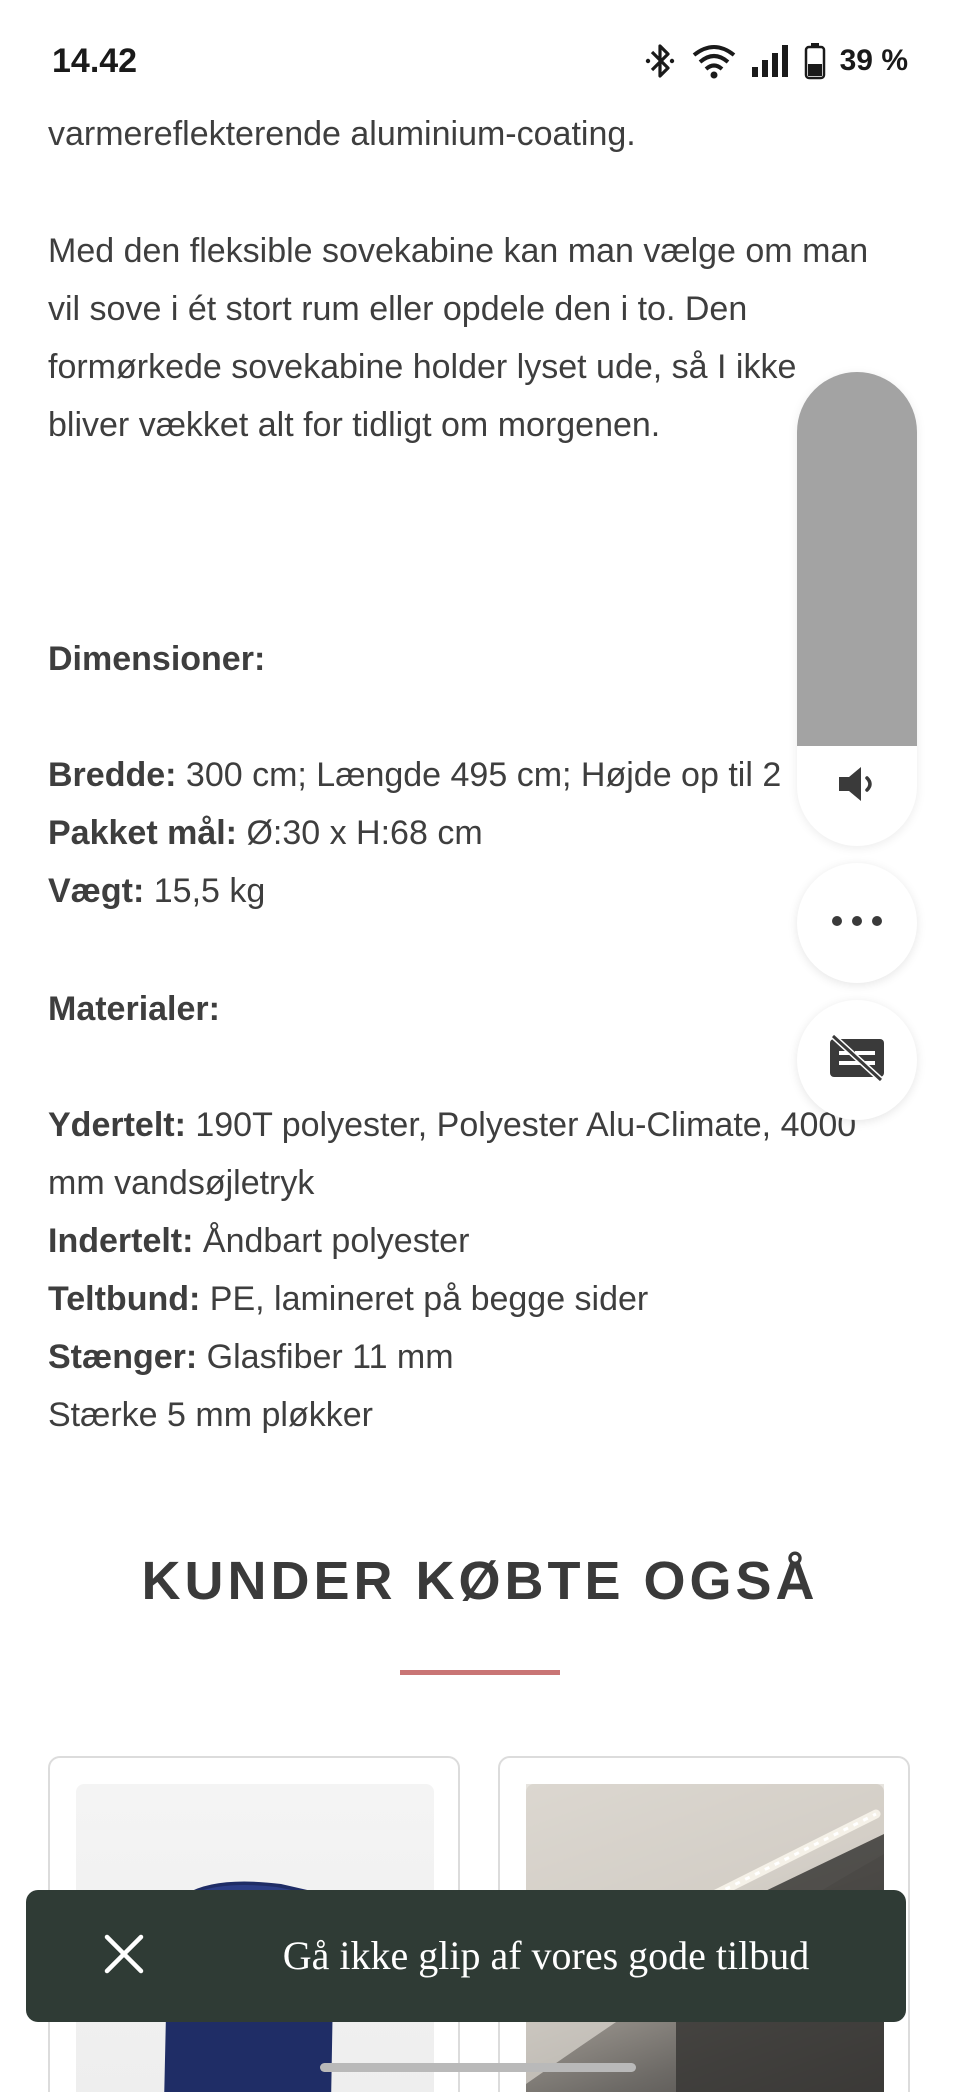 The width and height of the screenshot is (960, 2092). What do you see at coordinates (331, 1241) in the screenshot?
I see `spec-value: Åndbart polyester` at bounding box center [331, 1241].